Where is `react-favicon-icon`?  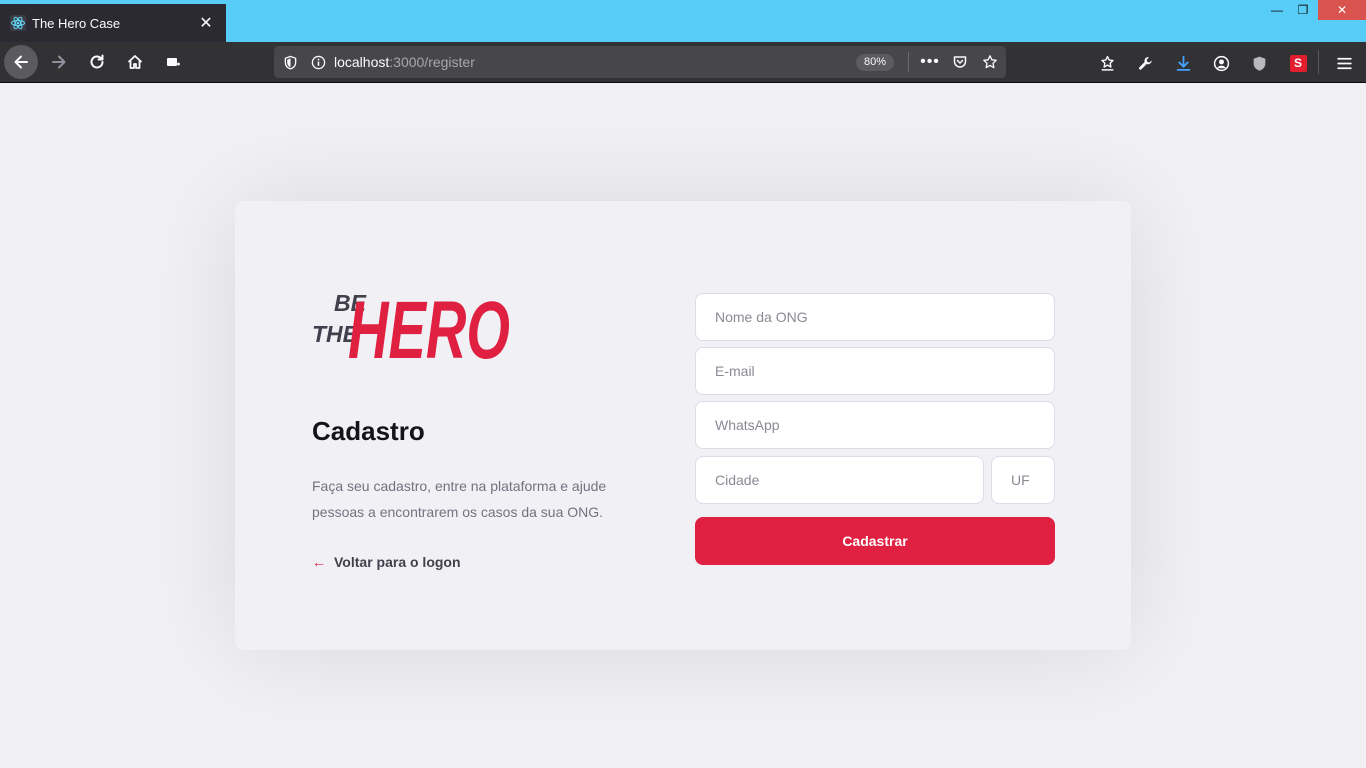
react-favicon-icon is located at coordinates (18, 23).